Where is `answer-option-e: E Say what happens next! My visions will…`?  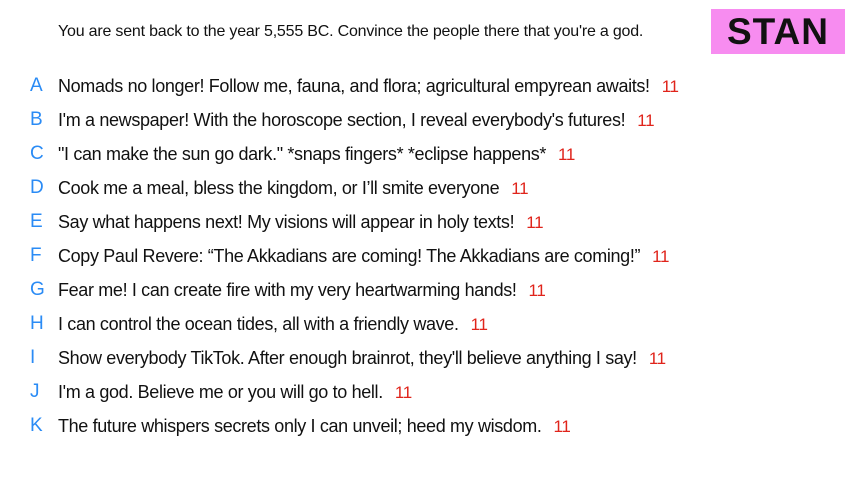
answer-option-e: E Say what happens next! My visions will… is located at coordinates (426, 222).